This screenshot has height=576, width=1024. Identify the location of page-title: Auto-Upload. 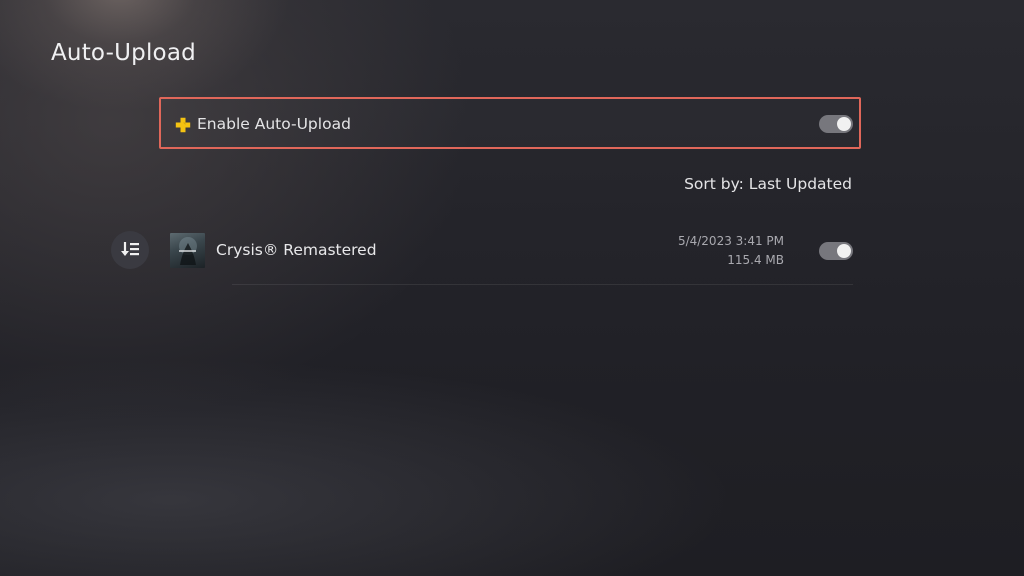
(123, 53).